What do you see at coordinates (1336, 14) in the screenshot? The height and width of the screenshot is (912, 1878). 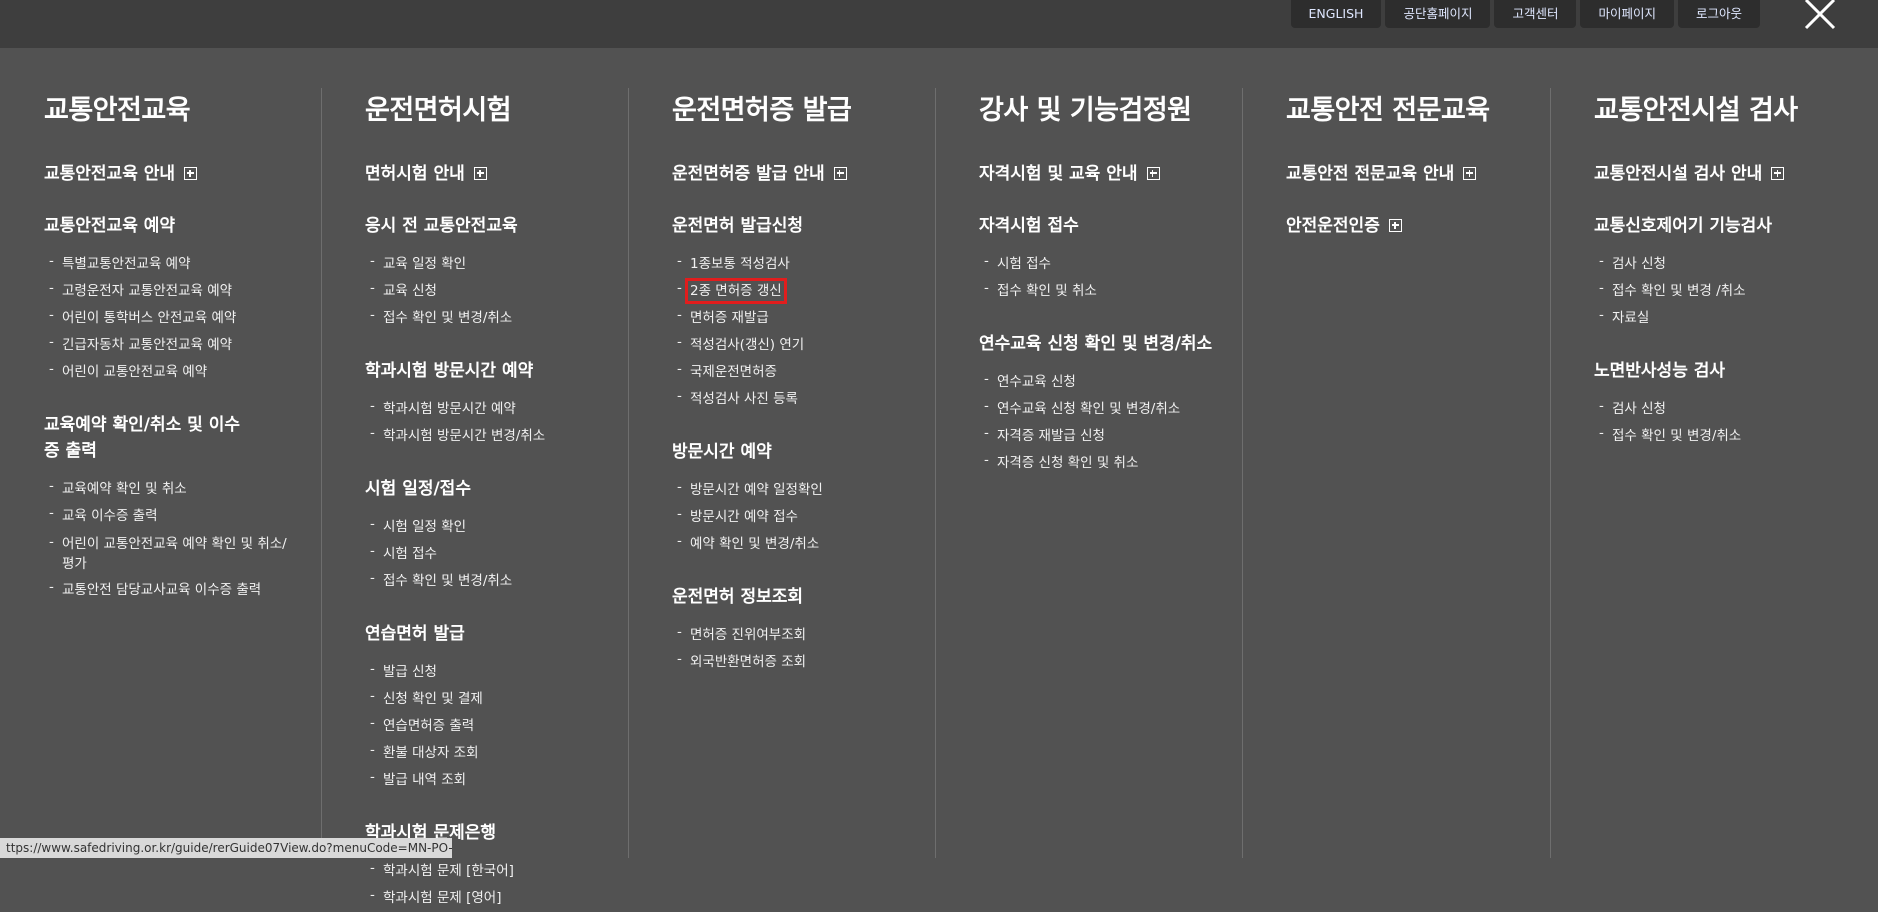 I see `top-link-english: ENGLISH` at bounding box center [1336, 14].